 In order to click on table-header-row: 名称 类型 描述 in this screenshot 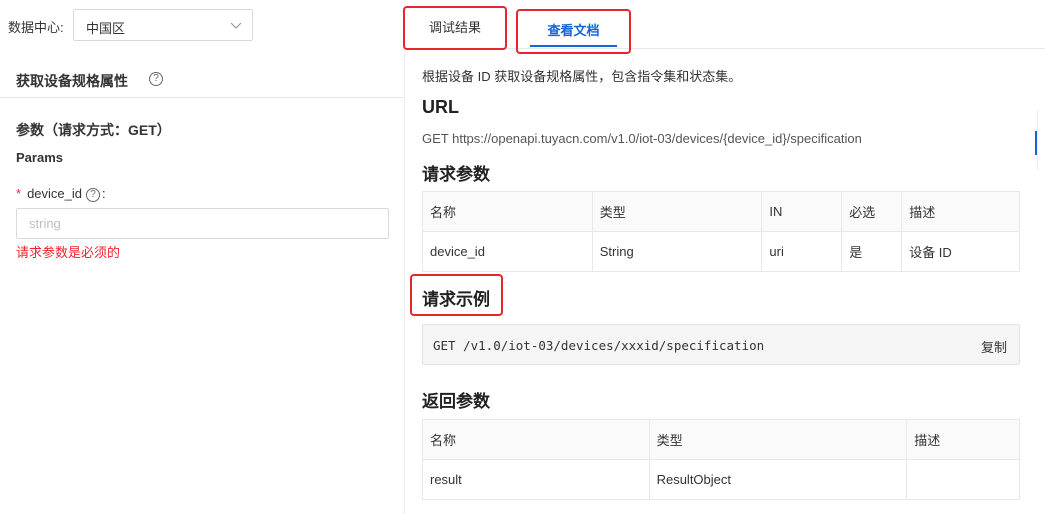, I will do `click(721, 439)`.